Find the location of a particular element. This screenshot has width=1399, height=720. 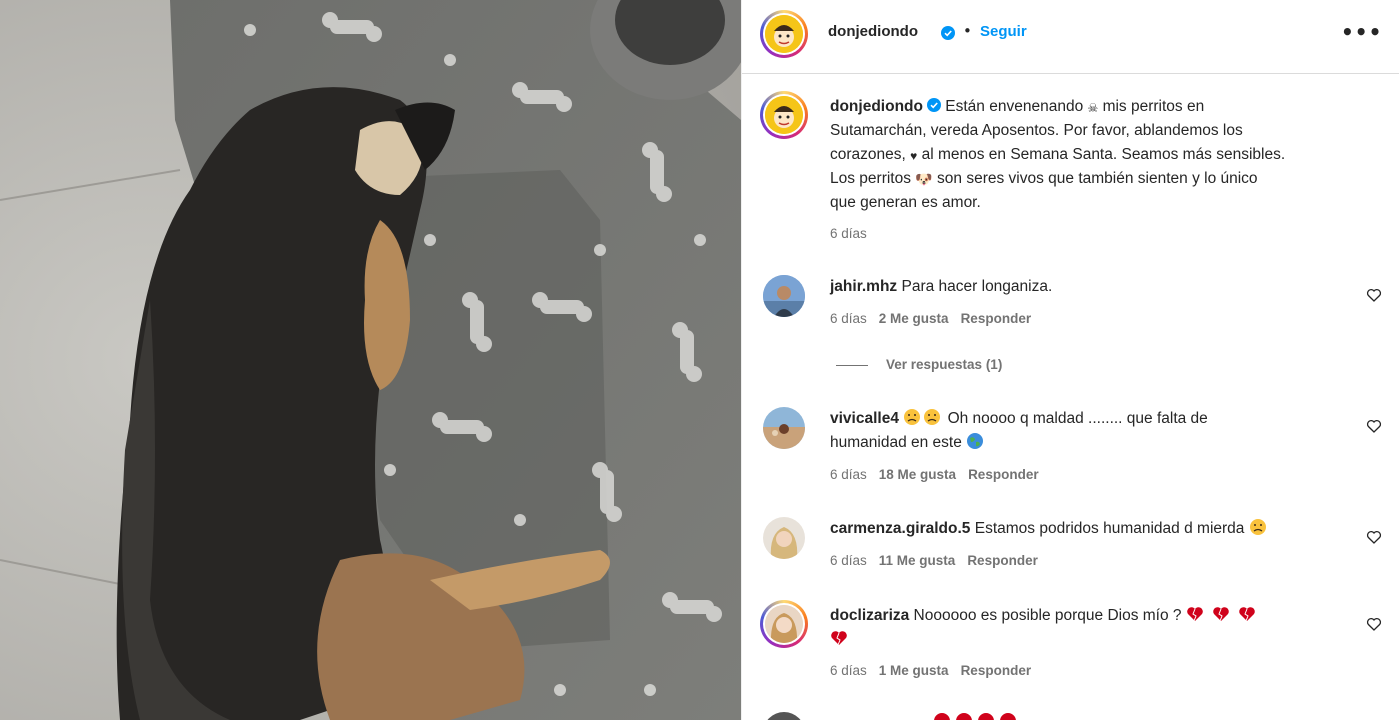

comment-meta: 6 días 1 Me gusta Responder is located at coordinates (936, 670).